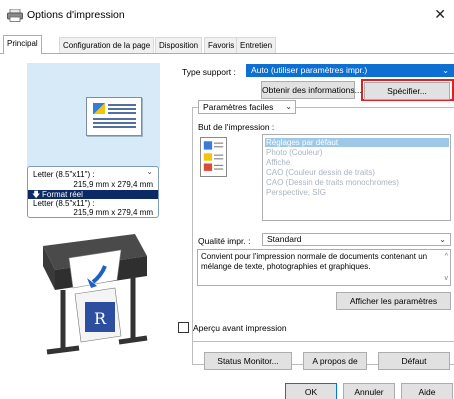  I want to click on svg-text: R, so click(100, 318).